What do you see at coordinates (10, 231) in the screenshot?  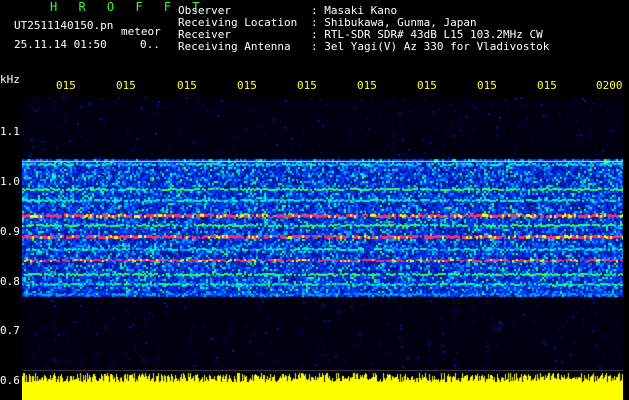 I see `y-tick-0-9: 0.9` at bounding box center [10, 231].